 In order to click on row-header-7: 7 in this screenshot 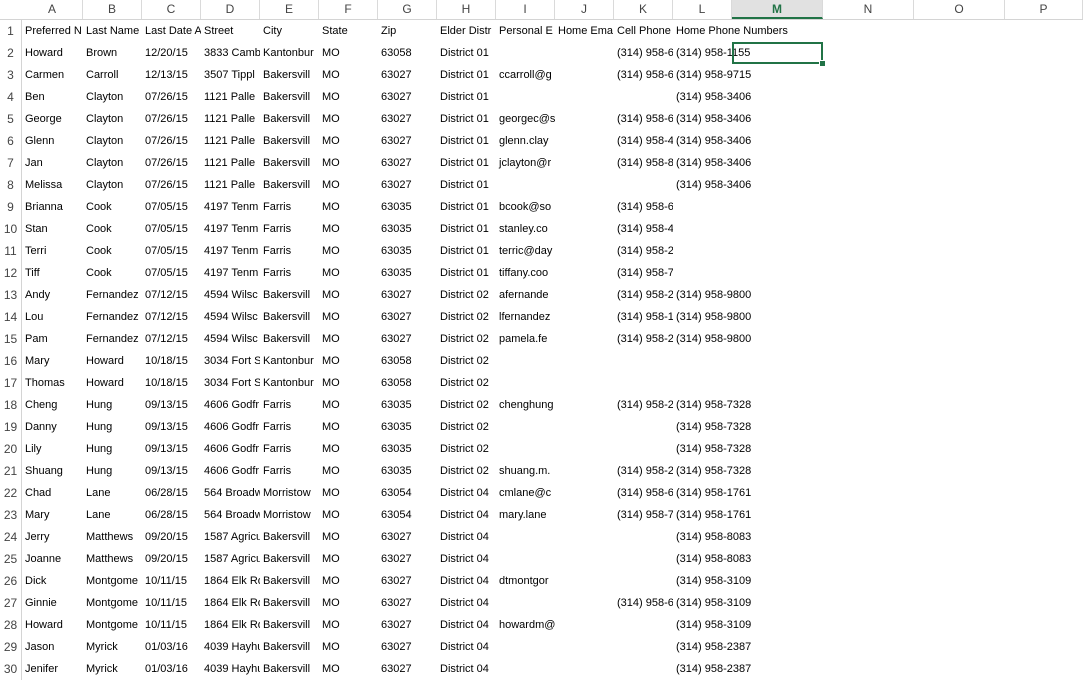, I will do `click(11, 163)`.